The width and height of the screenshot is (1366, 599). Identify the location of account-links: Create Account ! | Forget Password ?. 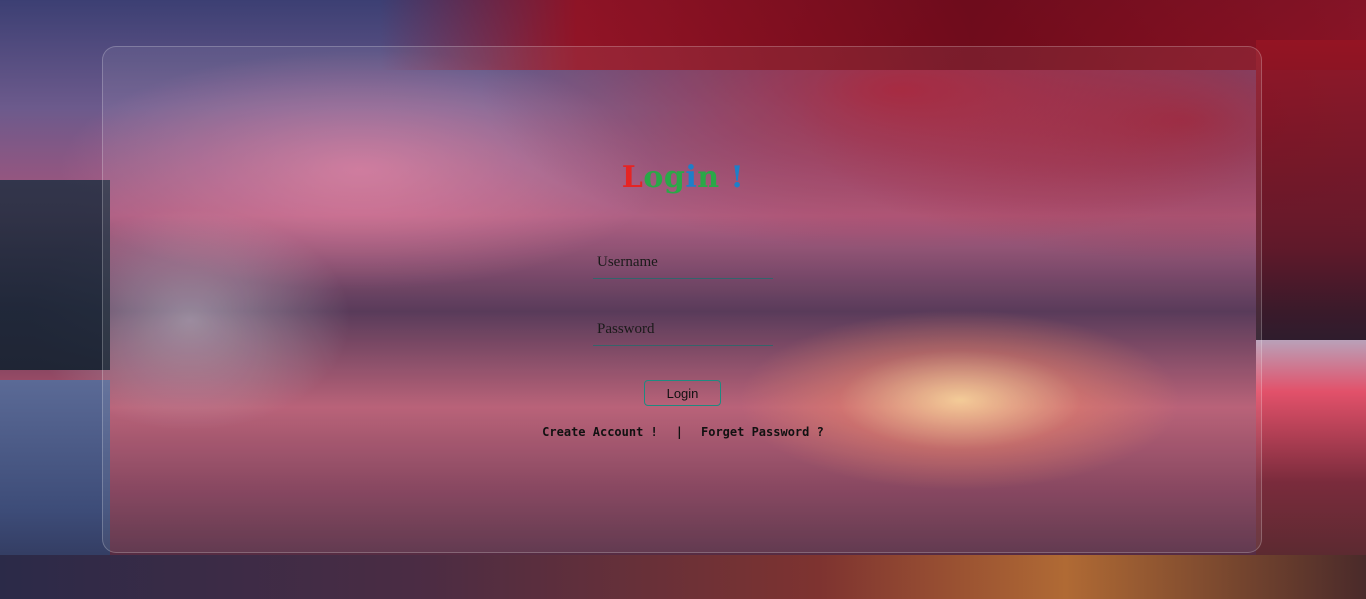
(683, 432).